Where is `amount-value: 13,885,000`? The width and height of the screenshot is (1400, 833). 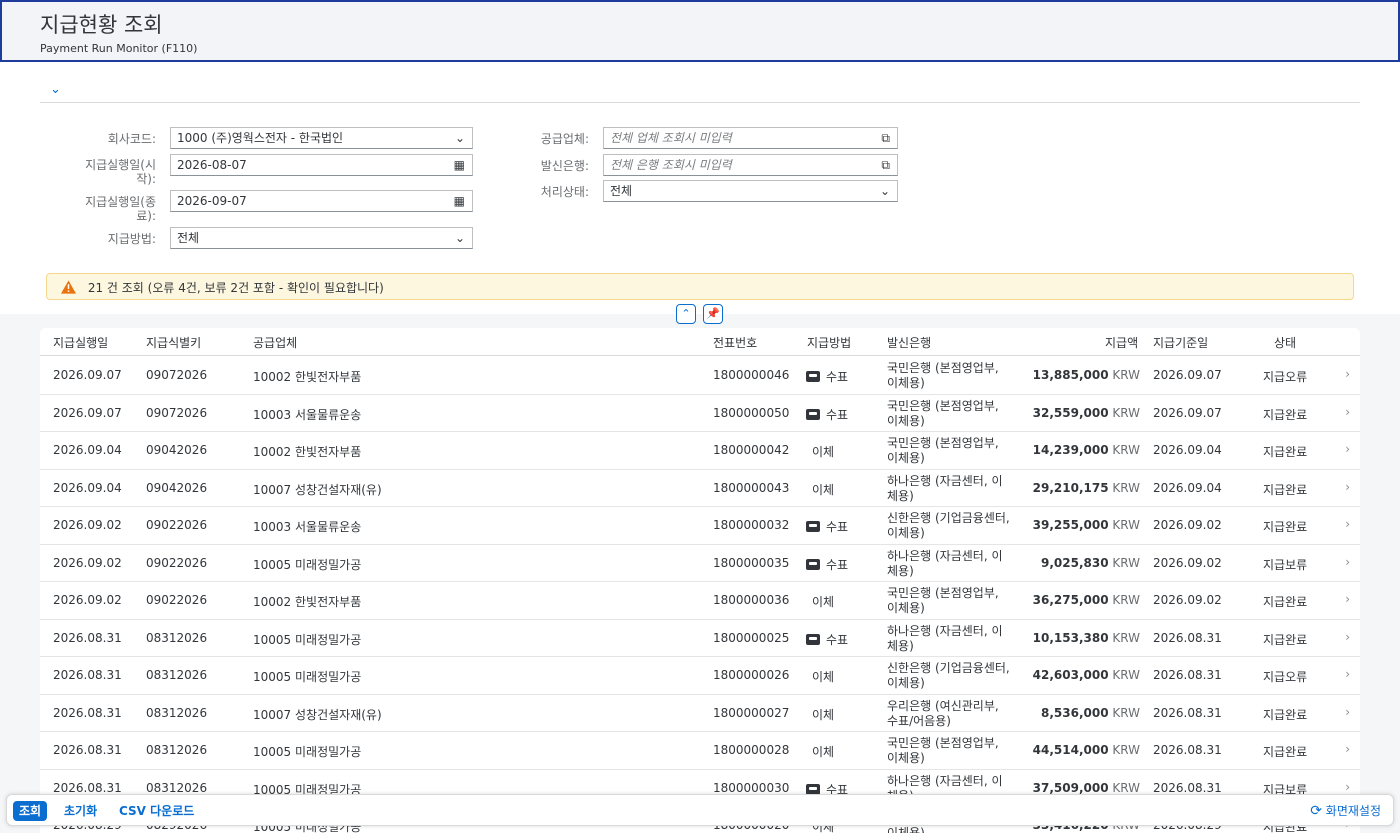 amount-value: 13,885,000 is located at coordinates (1070, 375).